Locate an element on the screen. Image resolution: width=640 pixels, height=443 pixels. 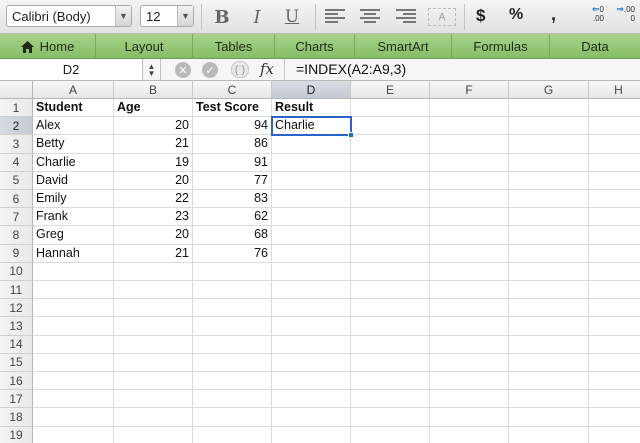
cell-e3 is located at coordinates (390, 144).